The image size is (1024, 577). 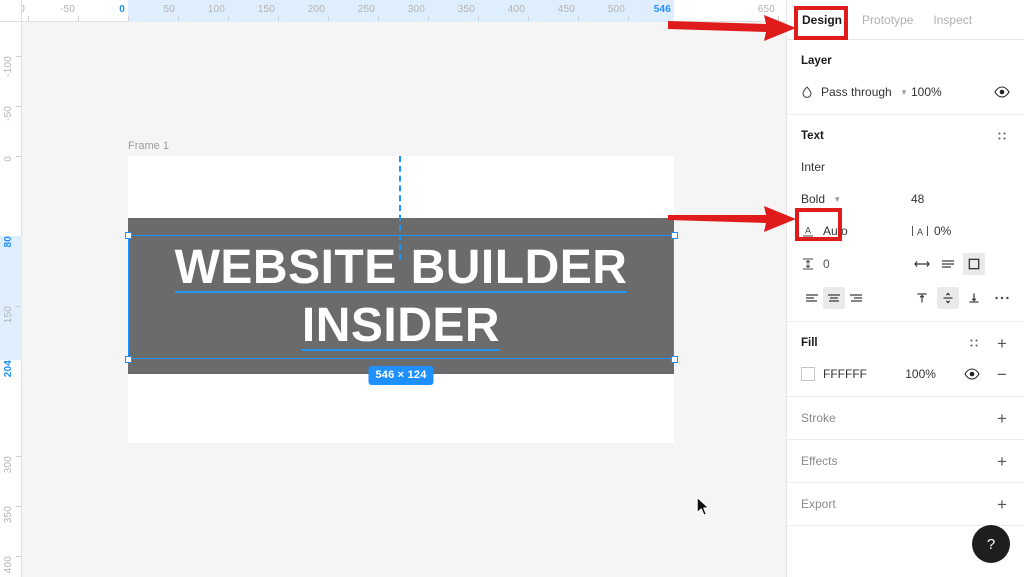 I want to click on ruler-tick-h-150: 150, so click(x=266, y=9).